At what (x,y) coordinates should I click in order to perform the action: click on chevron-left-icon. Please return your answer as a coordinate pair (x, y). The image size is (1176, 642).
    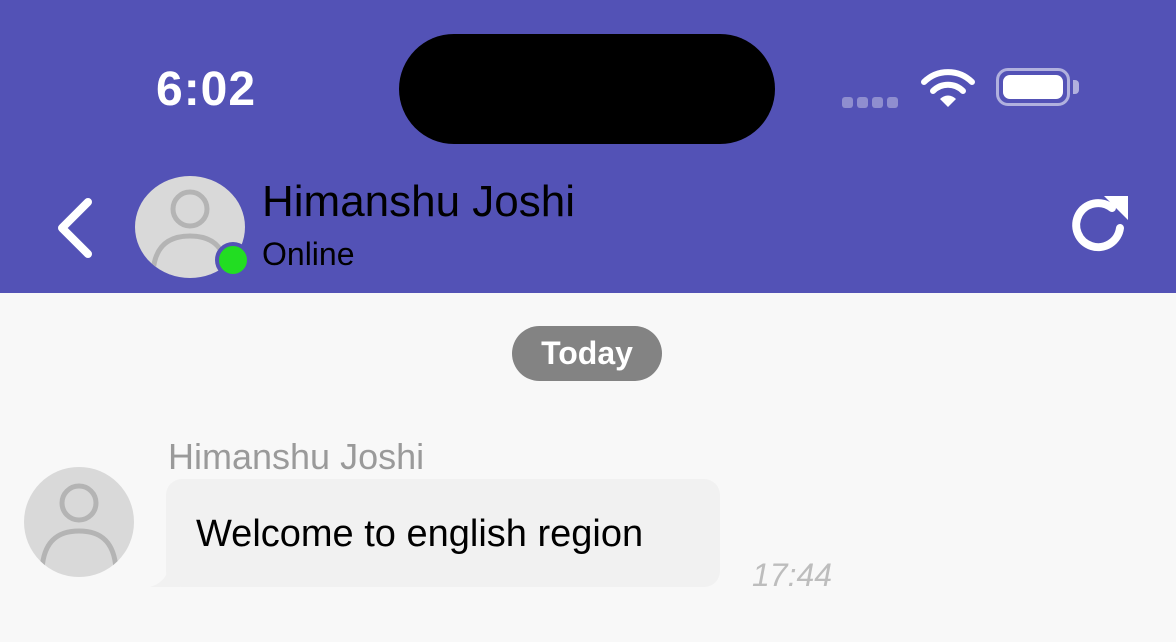
    Looking at the image, I should click on (75, 228).